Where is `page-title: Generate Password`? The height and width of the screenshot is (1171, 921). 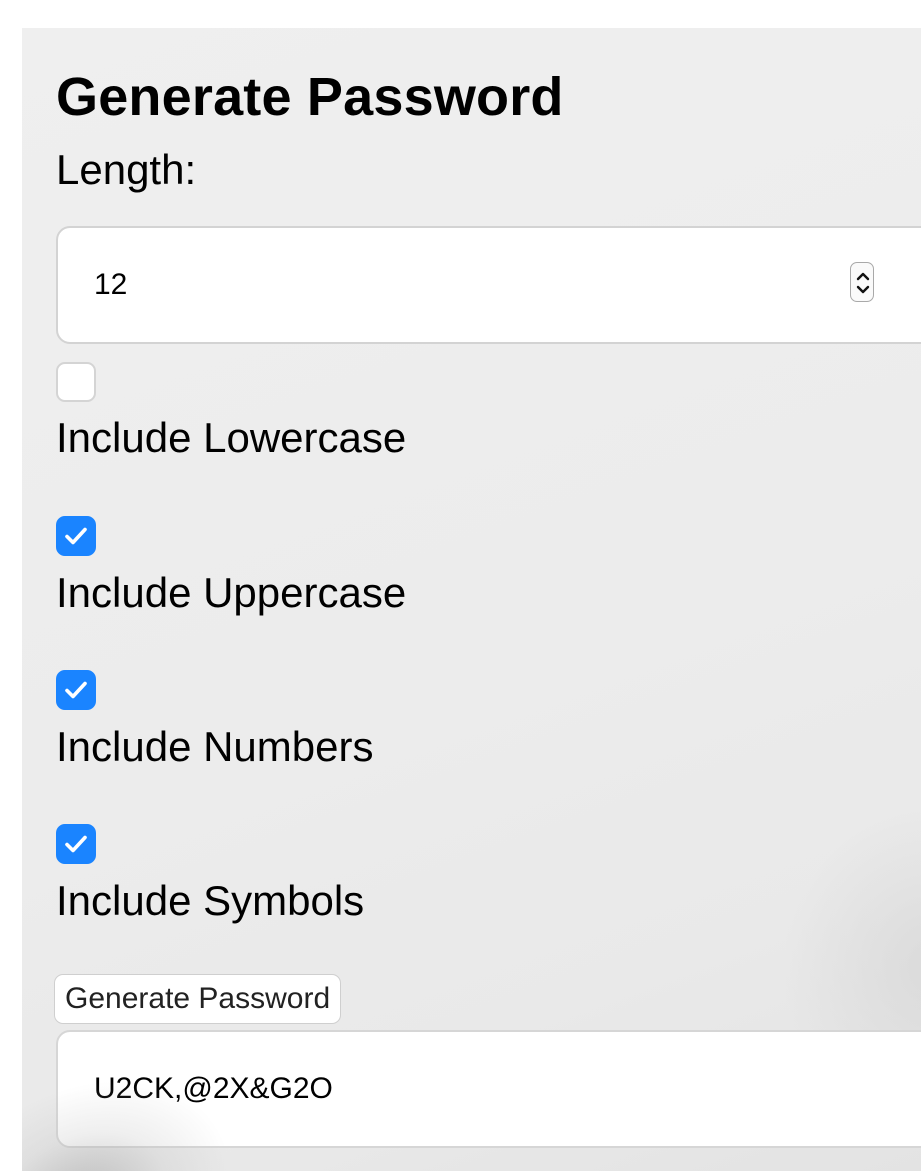
page-title: Generate Password is located at coordinates (310, 97).